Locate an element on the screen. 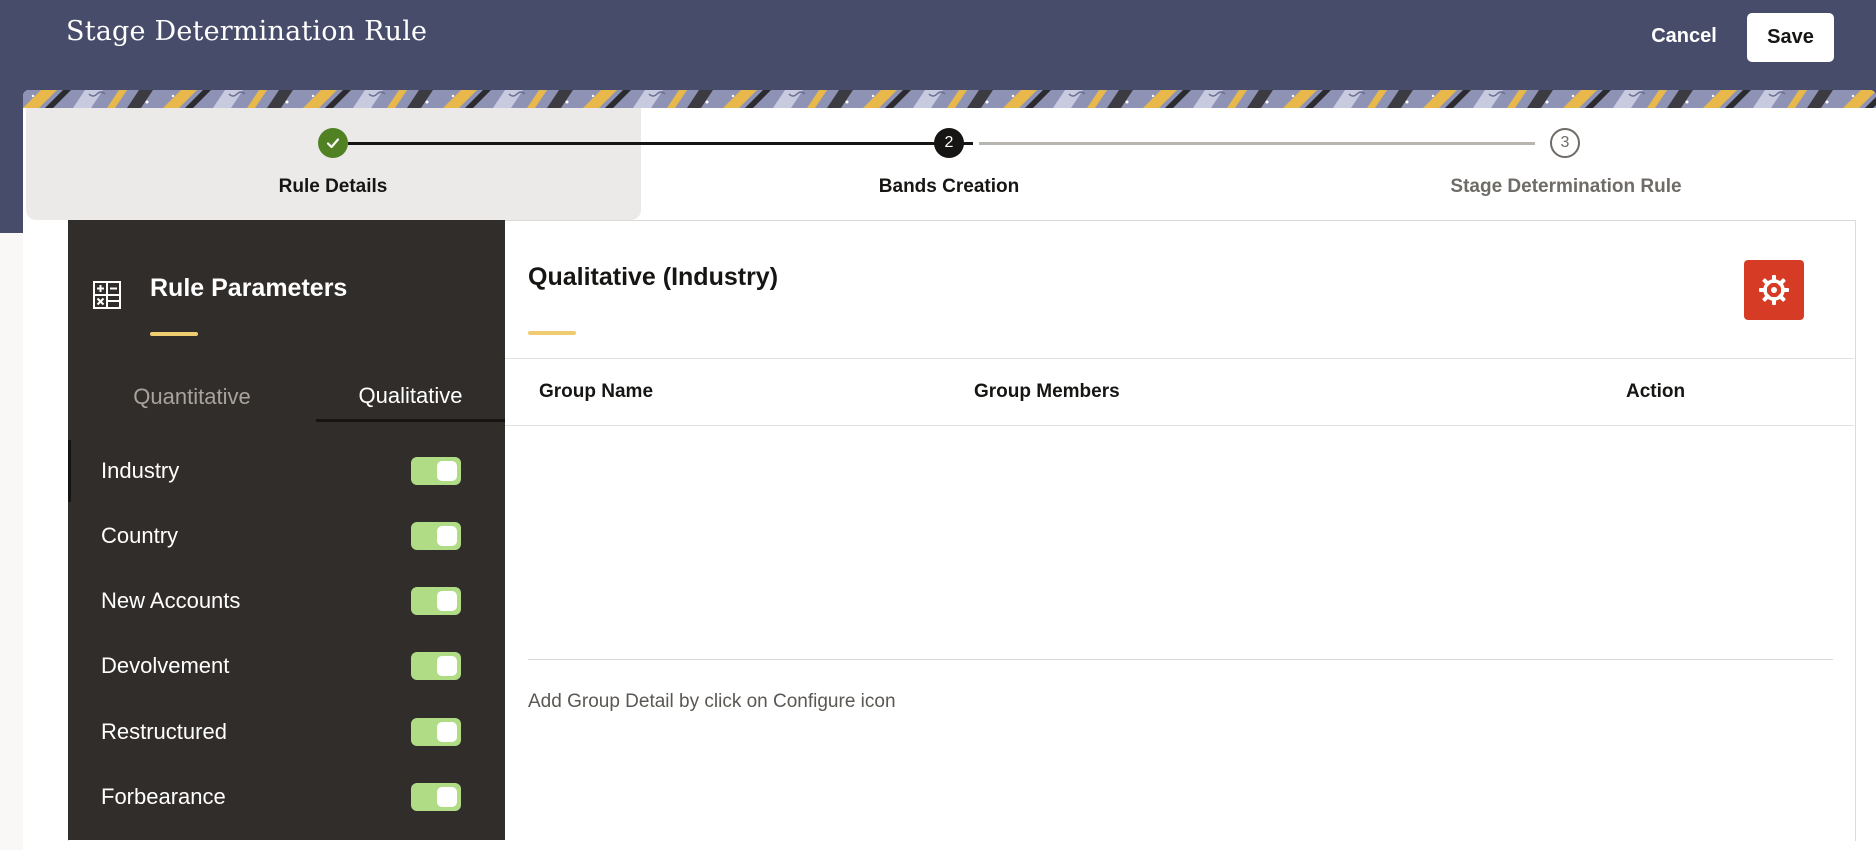 The width and height of the screenshot is (1876, 850). devolvement-toggle is located at coordinates (436, 666).